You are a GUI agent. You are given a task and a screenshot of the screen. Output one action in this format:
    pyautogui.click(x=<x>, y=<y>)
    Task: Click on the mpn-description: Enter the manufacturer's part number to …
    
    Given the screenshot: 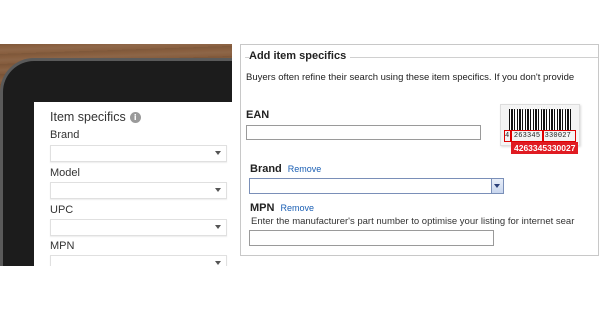 What is the action you would take?
    pyautogui.click(x=413, y=221)
    